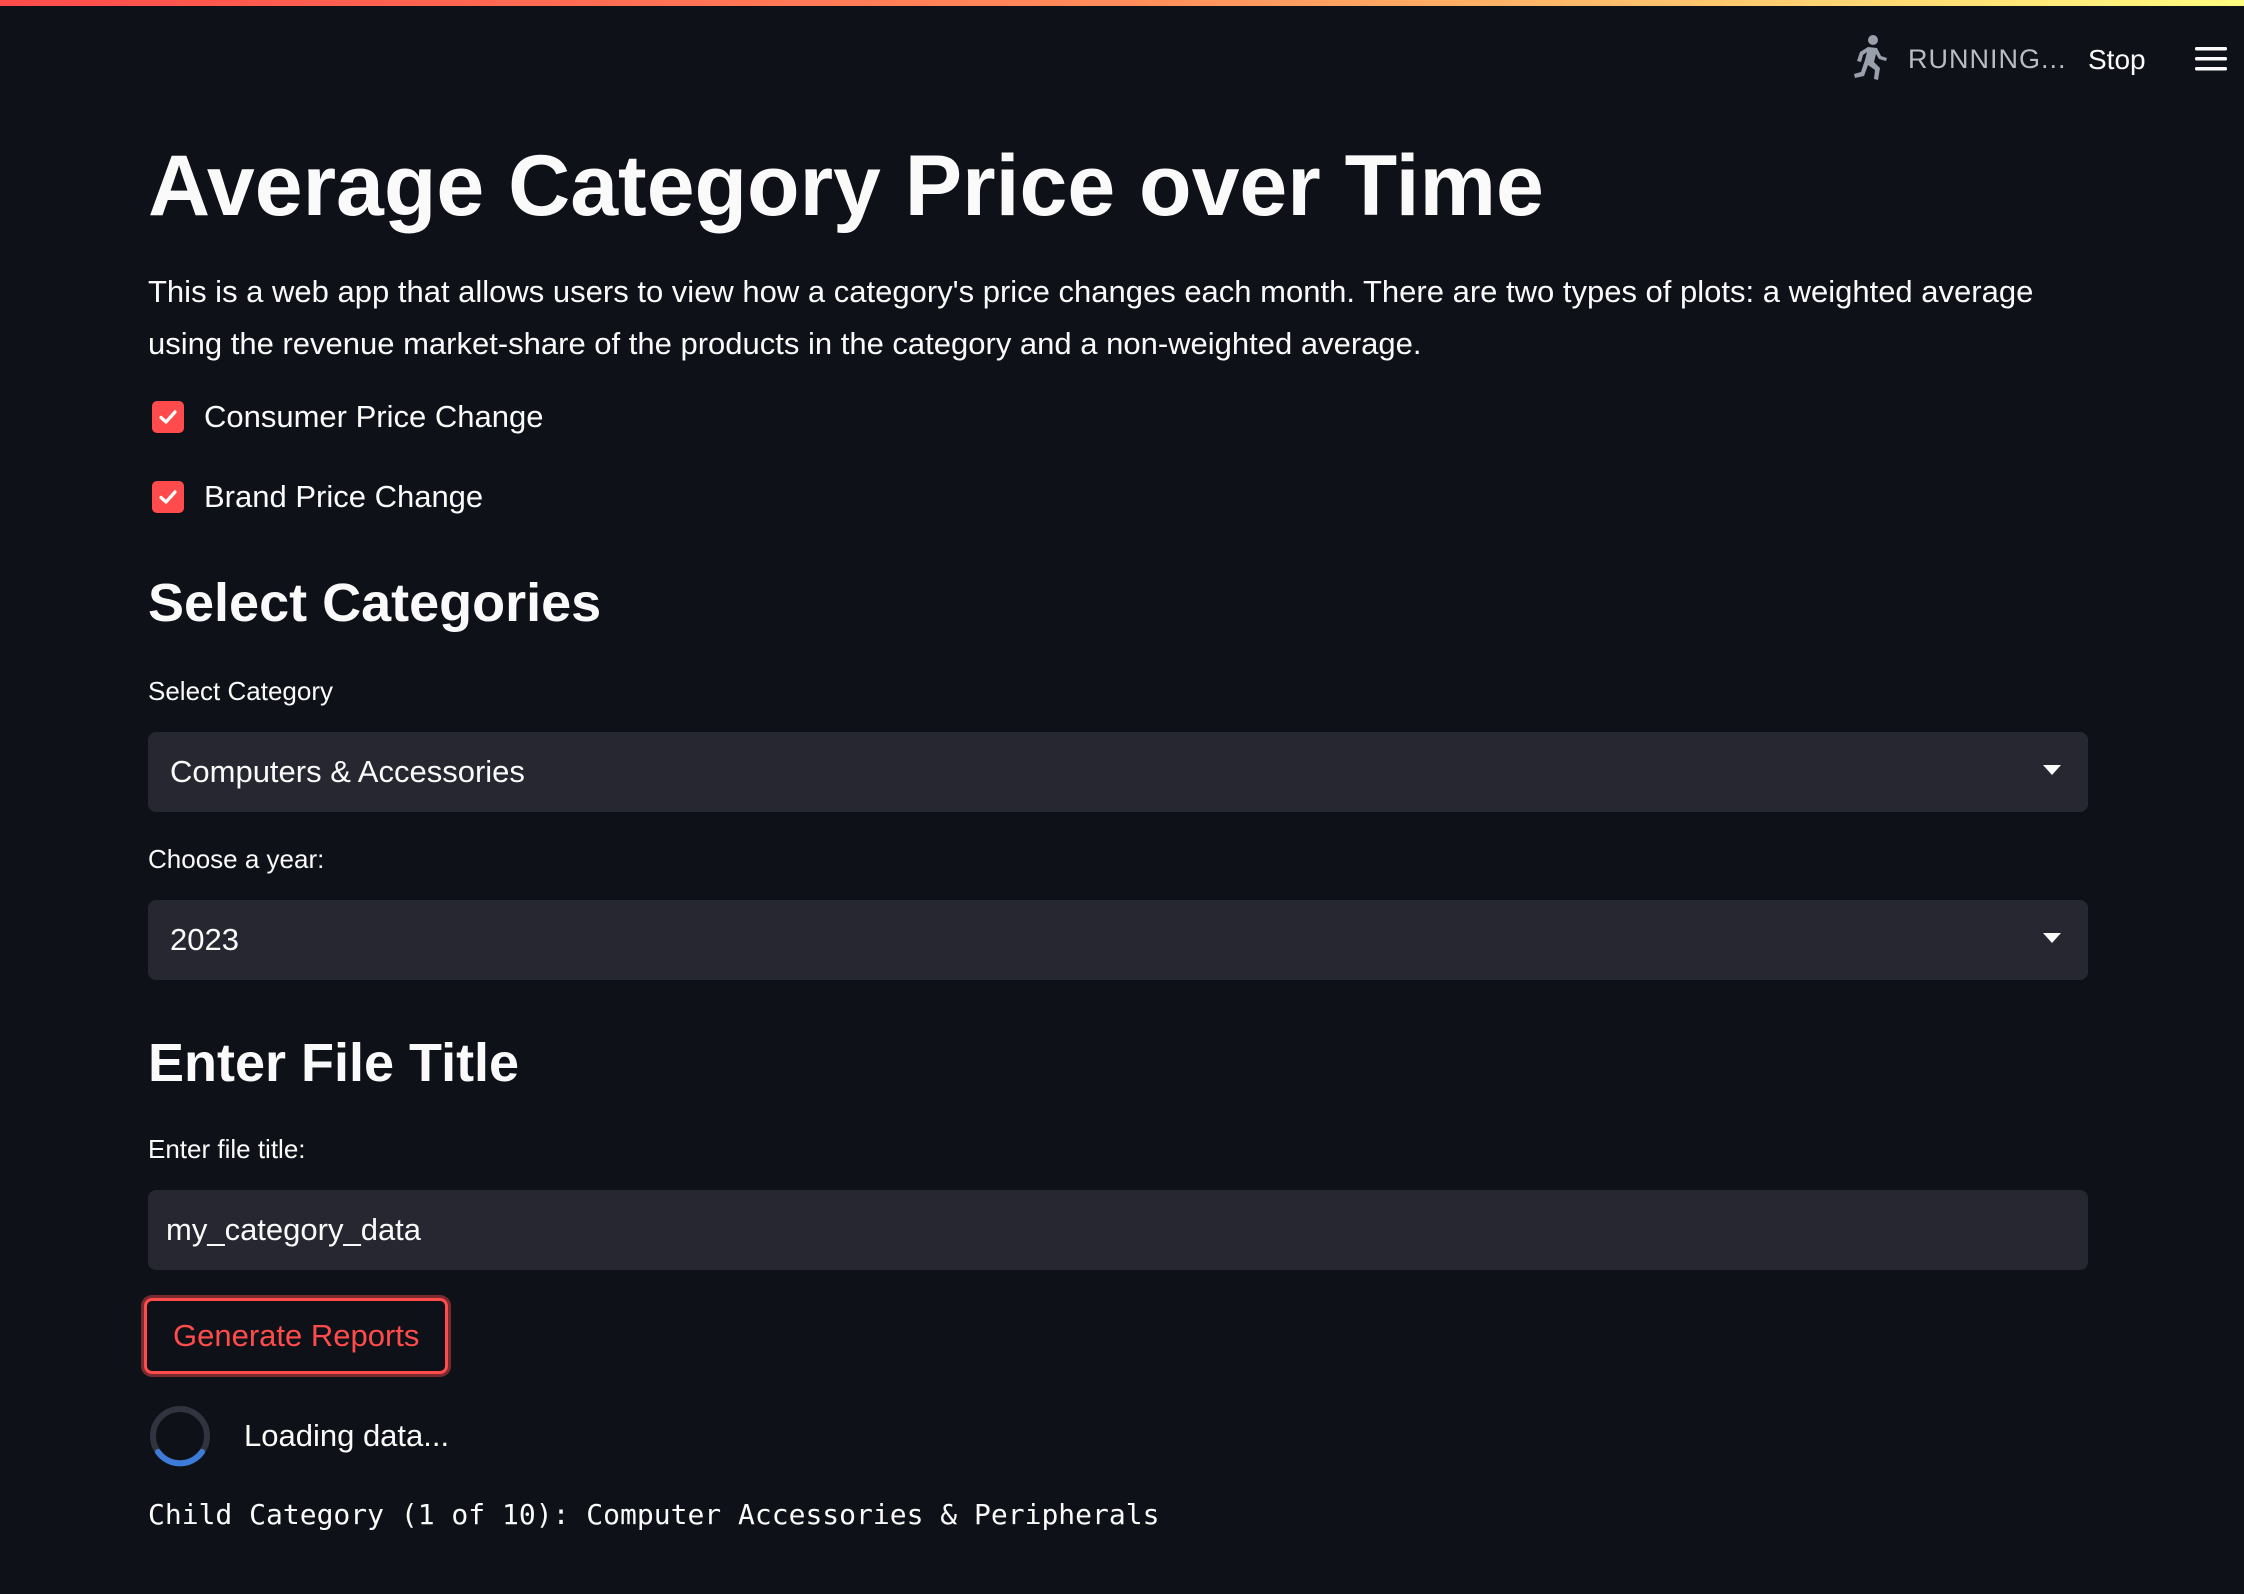  What do you see at coordinates (236, 859) in the screenshot?
I see `year-select-label: Choose a year:` at bounding box center [236, 859].